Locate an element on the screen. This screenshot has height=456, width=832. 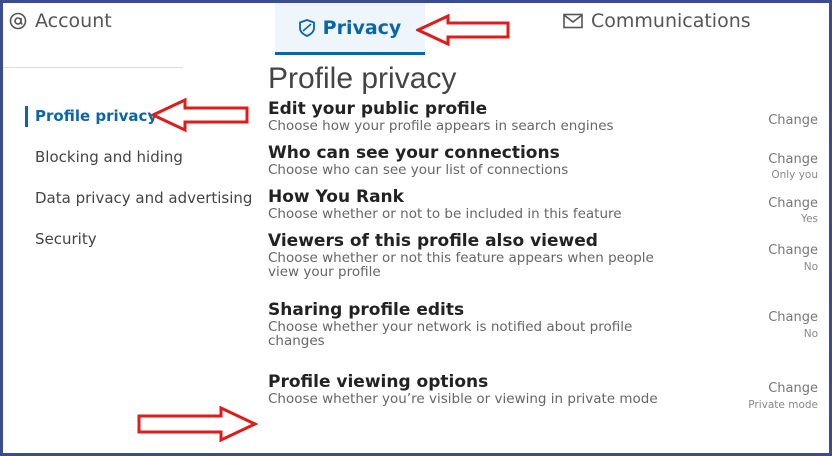
setting-title: Who can see your connections is located at coordinates (414, 153).